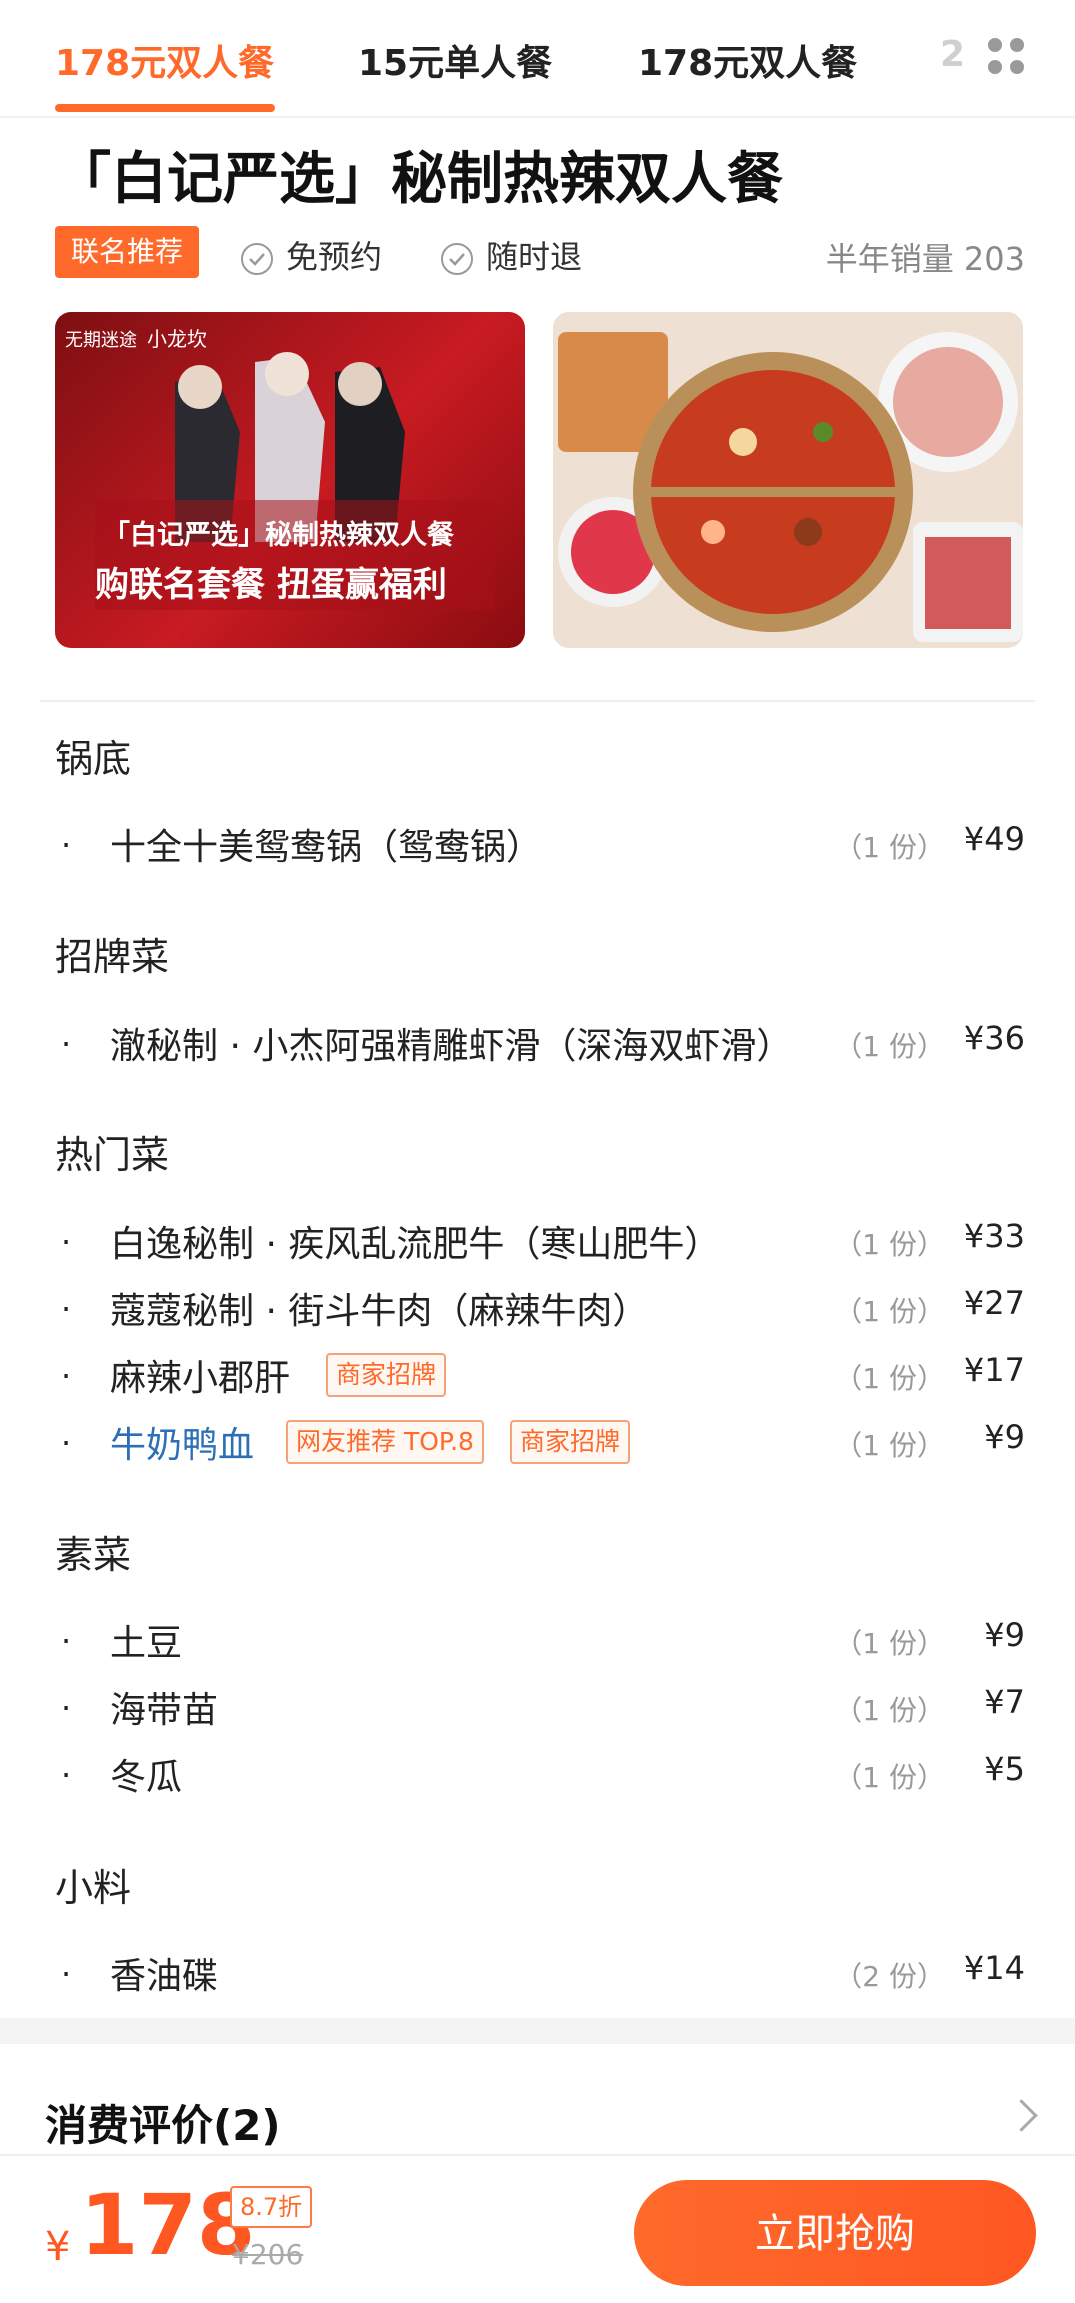 This screenshot has height=2303, width=1075. I want to click on list-item: · 白逸秘制 · 疾风乱流肥牛（寒山肥牛） （1 份） ¥33, so click(540, 1240).